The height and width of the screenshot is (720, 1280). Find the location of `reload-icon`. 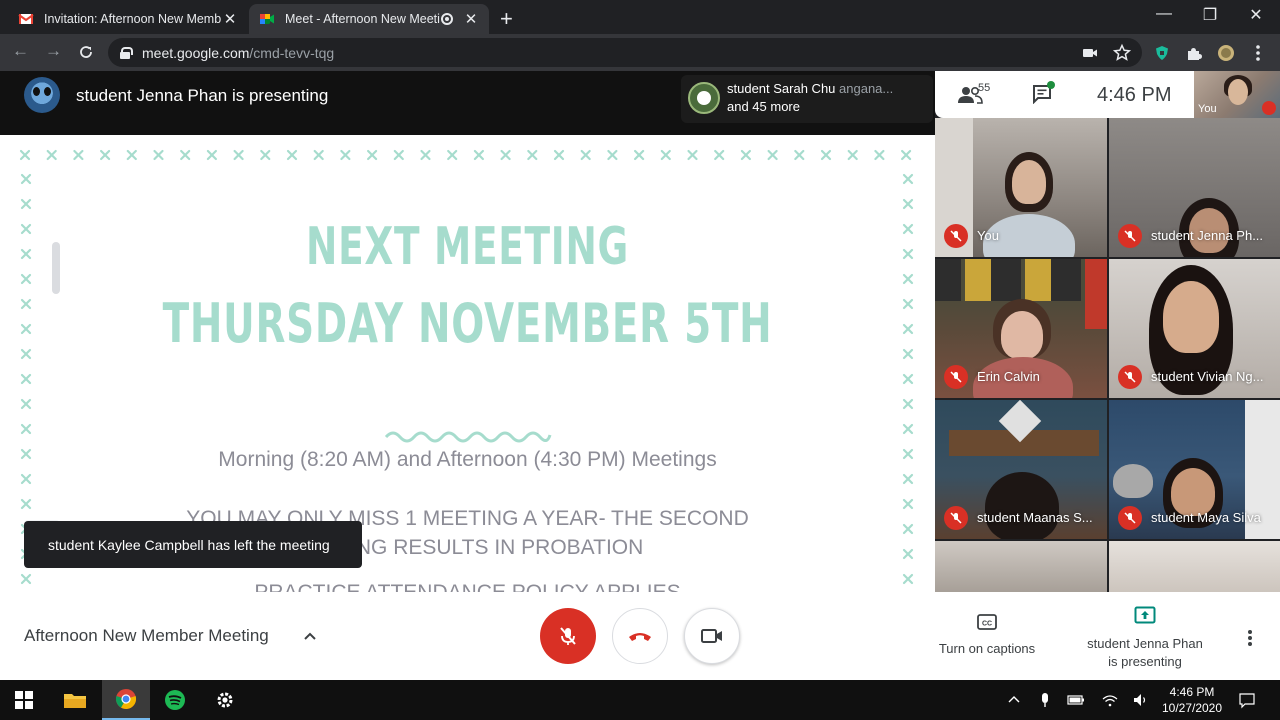

reload-icon is located at coordinates (86, 52).